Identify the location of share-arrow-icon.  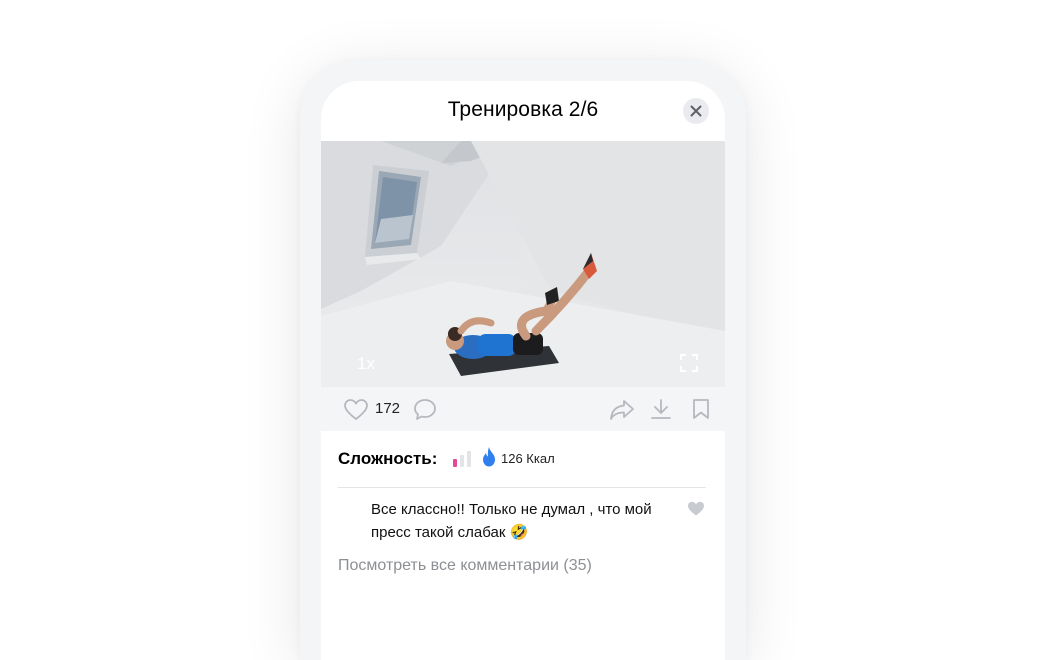
(622, 410).